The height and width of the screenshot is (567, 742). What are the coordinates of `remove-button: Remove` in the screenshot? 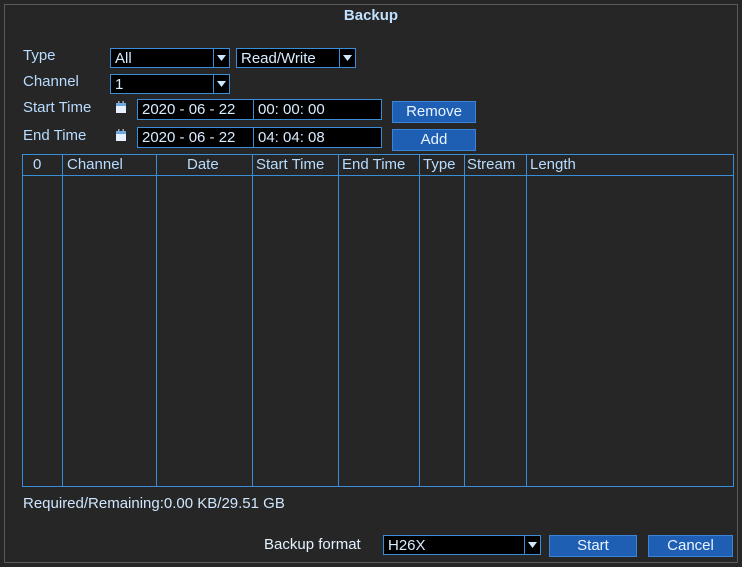 It's located at (434, 112).